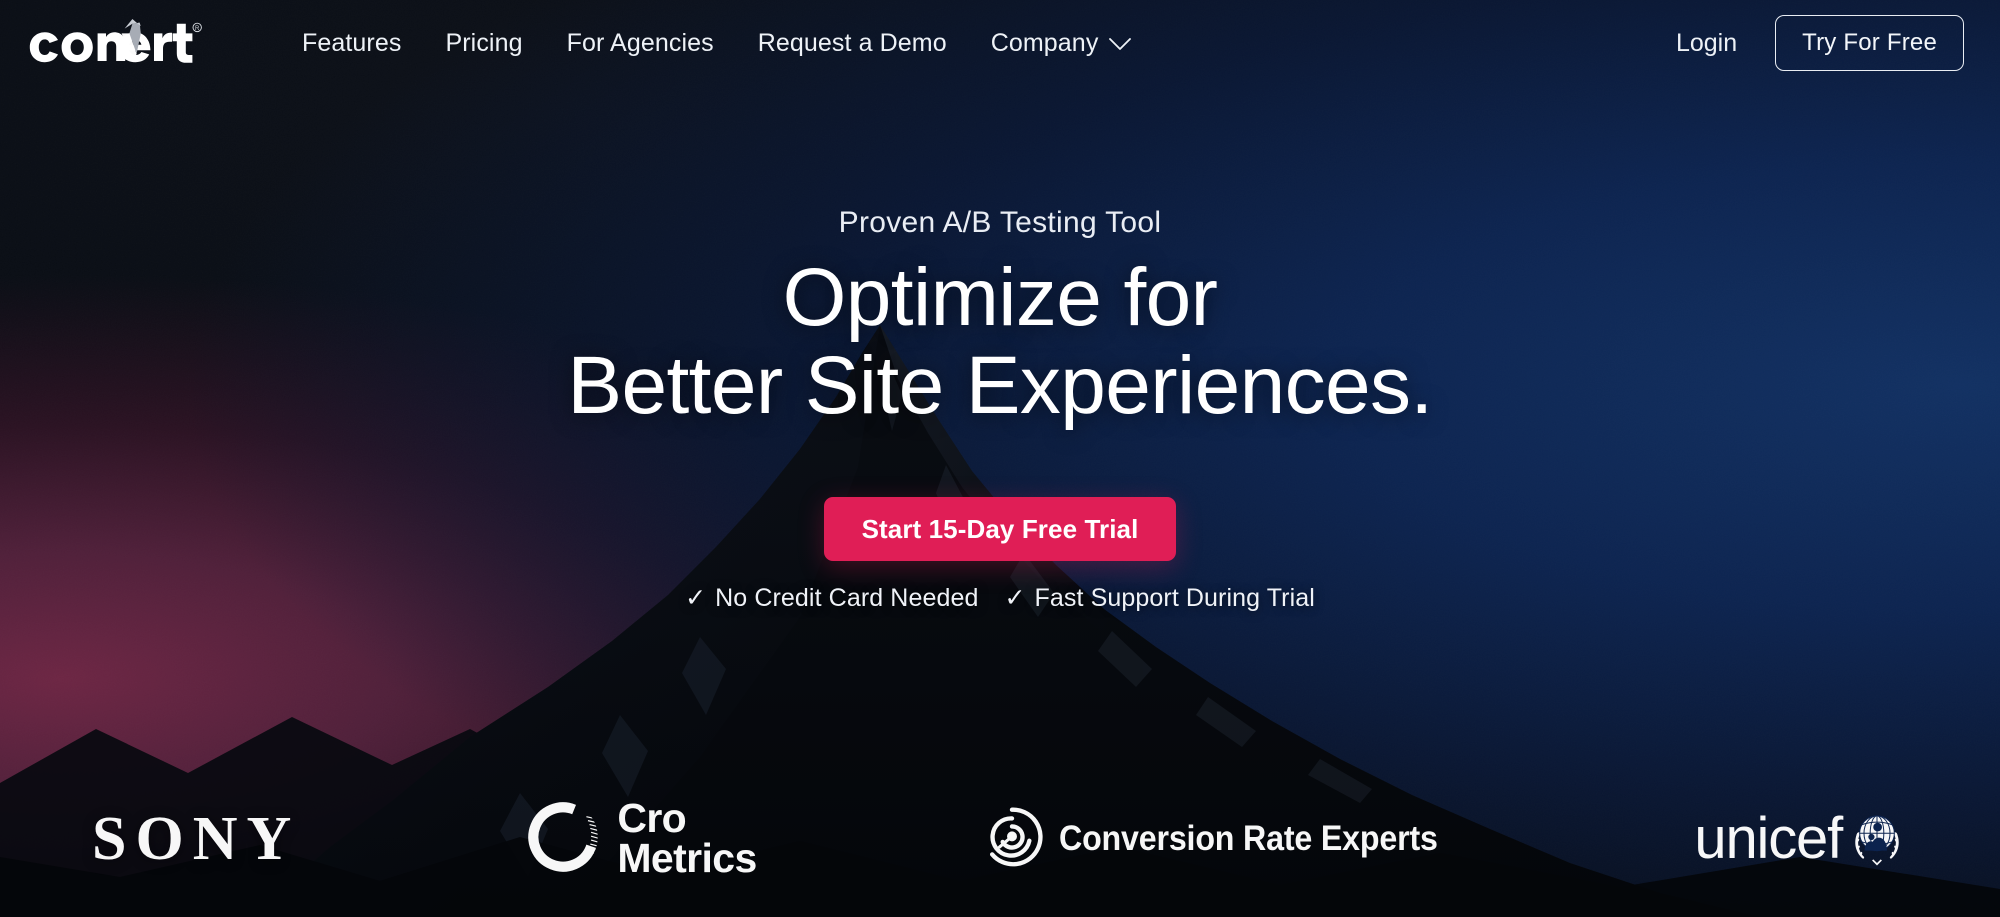  I want to click on convert-logo-mark: R, so click(115, 41).